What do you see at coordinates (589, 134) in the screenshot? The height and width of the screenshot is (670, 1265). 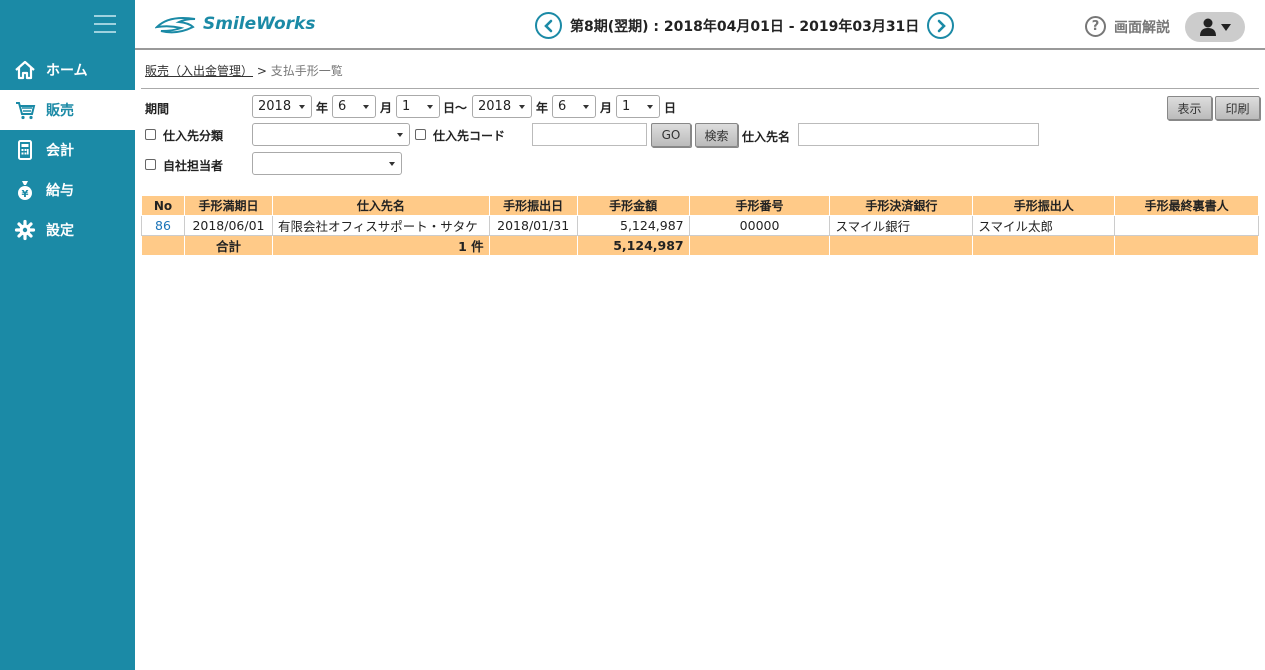 I see `supplier-code-input` at bounding box center [589, 134].